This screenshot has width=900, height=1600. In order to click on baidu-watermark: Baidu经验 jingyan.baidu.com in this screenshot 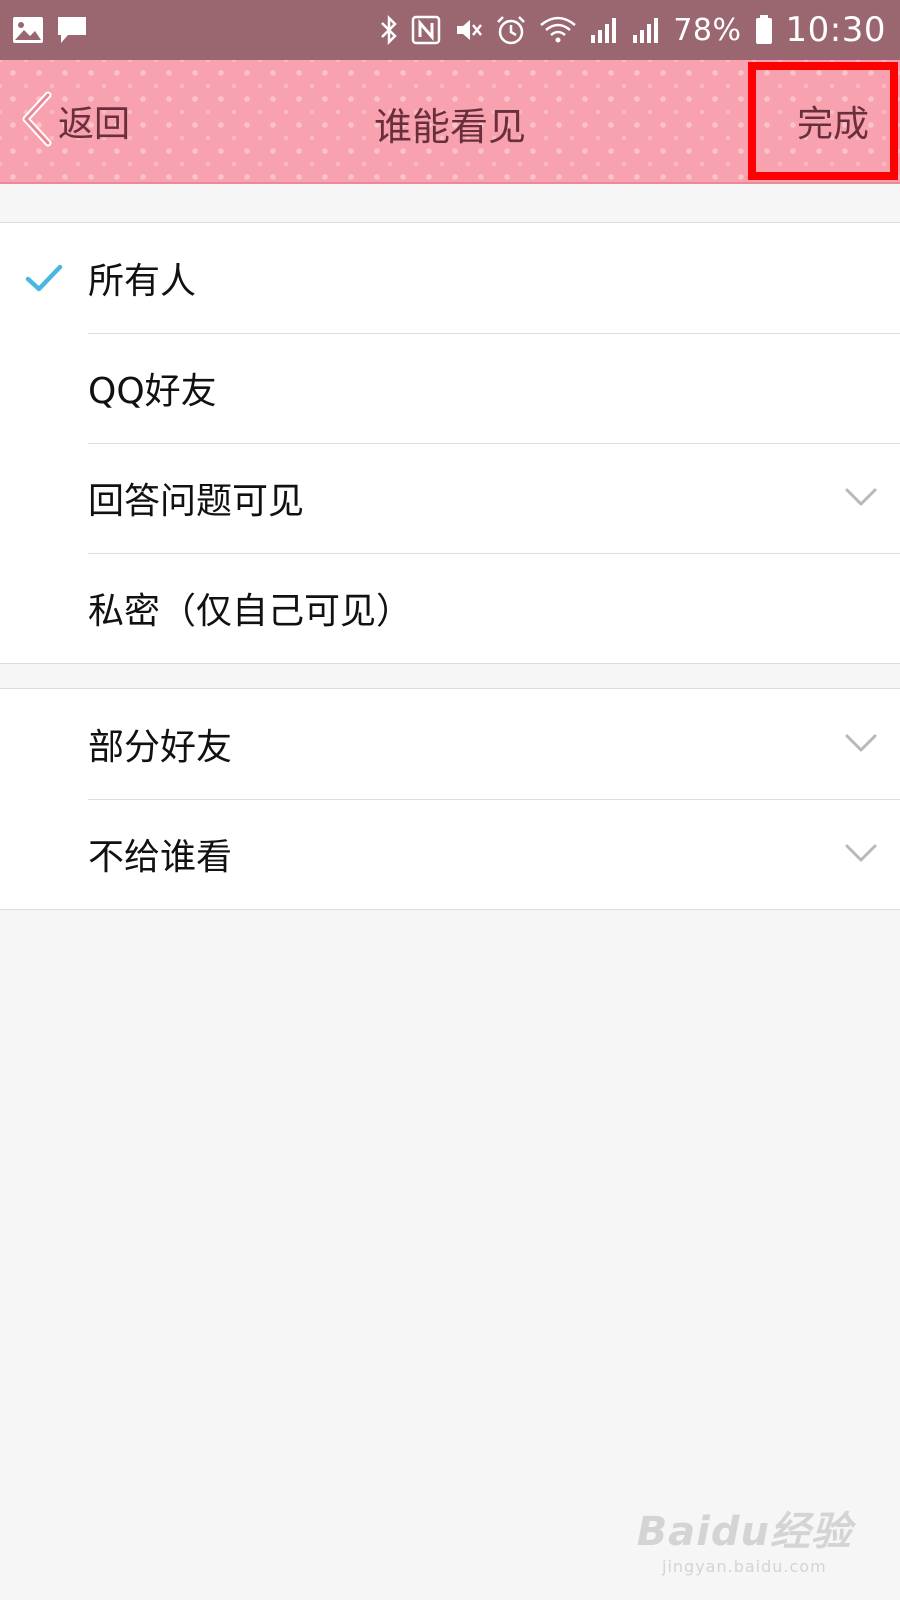, I will do `click(744, 1537)`.